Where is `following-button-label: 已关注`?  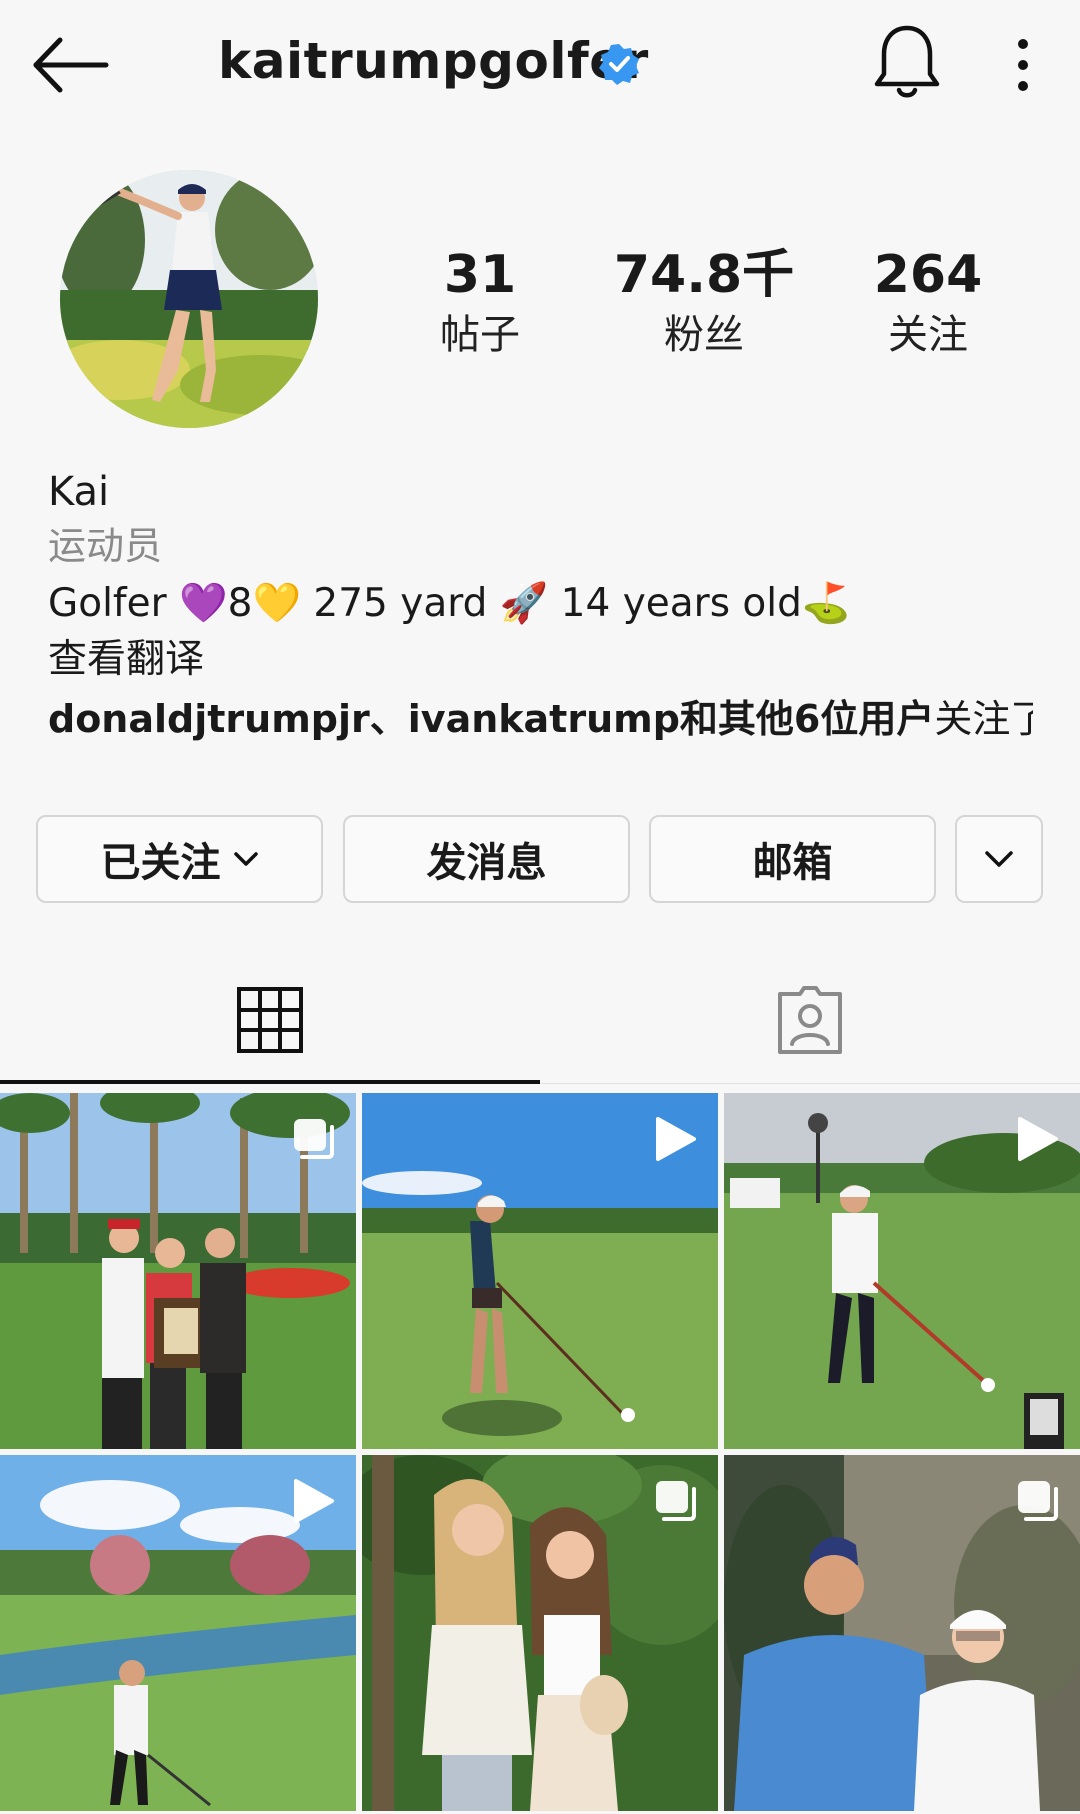
following-button-label: 已关注 is located at coordinates (160, 863).